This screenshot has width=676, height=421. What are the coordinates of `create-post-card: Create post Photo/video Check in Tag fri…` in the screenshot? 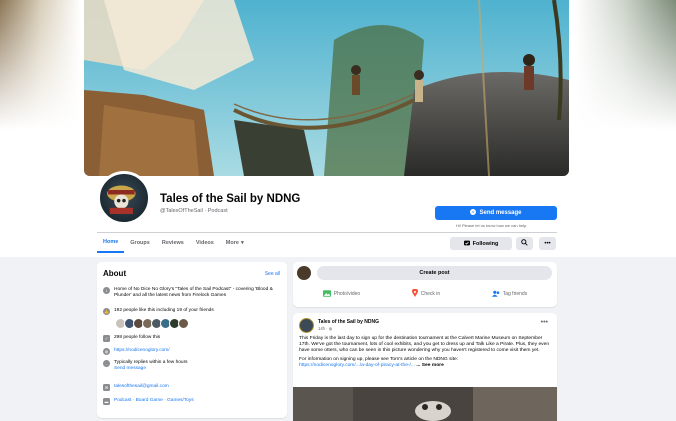 It's located at (425, 284).